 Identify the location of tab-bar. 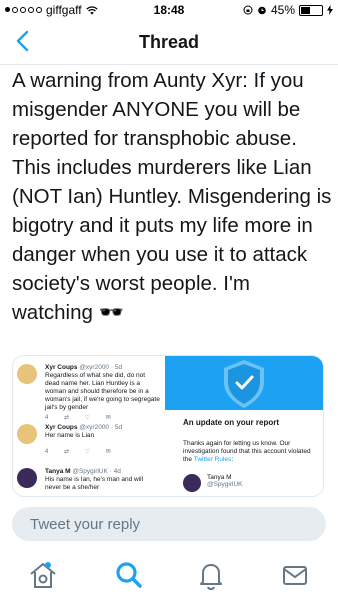
(169, 575).